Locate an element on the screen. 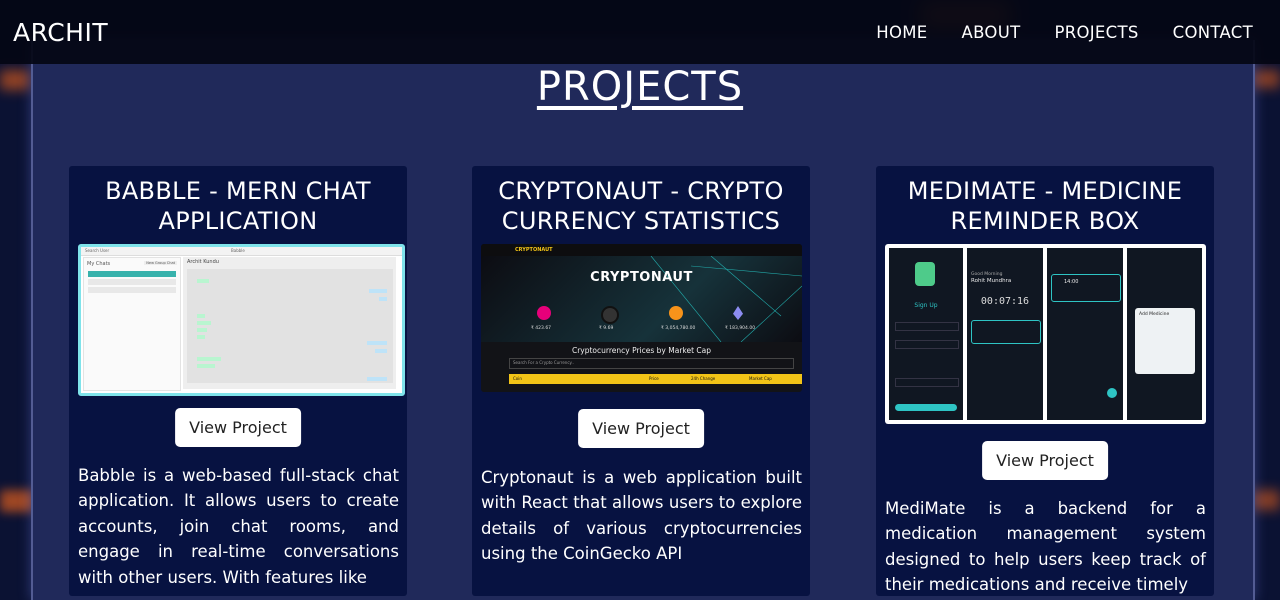 This screenshot has width=1280, height=600. screenshot-brand: CRYPTONAUT is located at coordinates (534, 250).